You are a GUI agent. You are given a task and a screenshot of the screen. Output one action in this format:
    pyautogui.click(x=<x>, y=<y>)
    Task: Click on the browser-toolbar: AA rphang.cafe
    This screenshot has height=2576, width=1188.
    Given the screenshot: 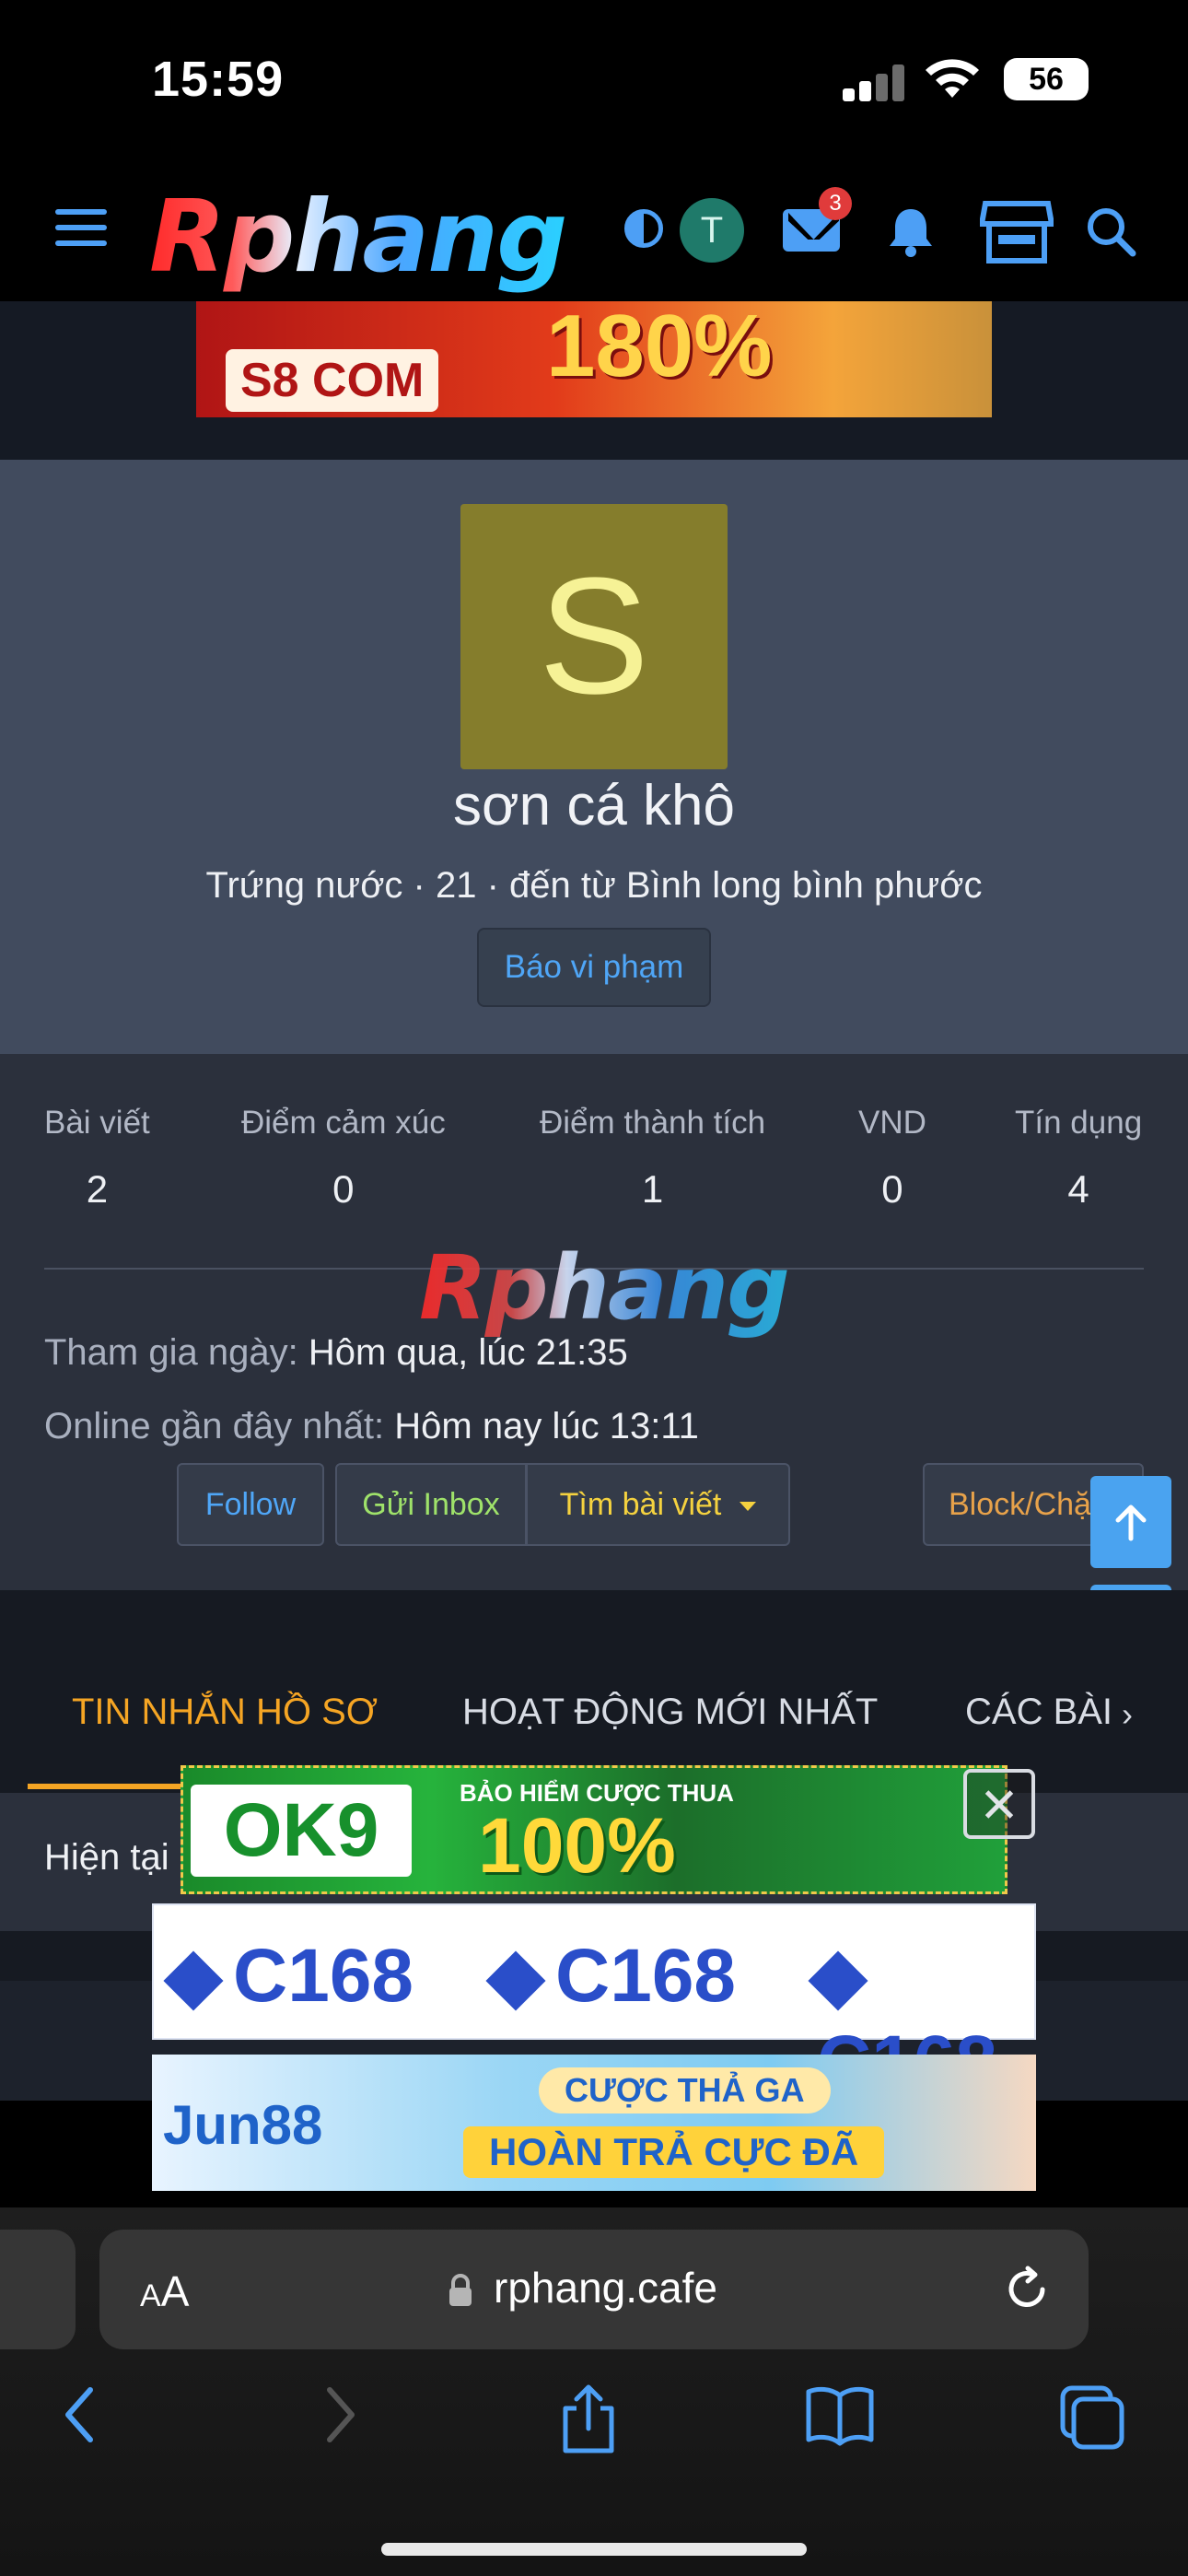 What is the action you would take?
    pyautogui.click(x=594, y=2391)
    